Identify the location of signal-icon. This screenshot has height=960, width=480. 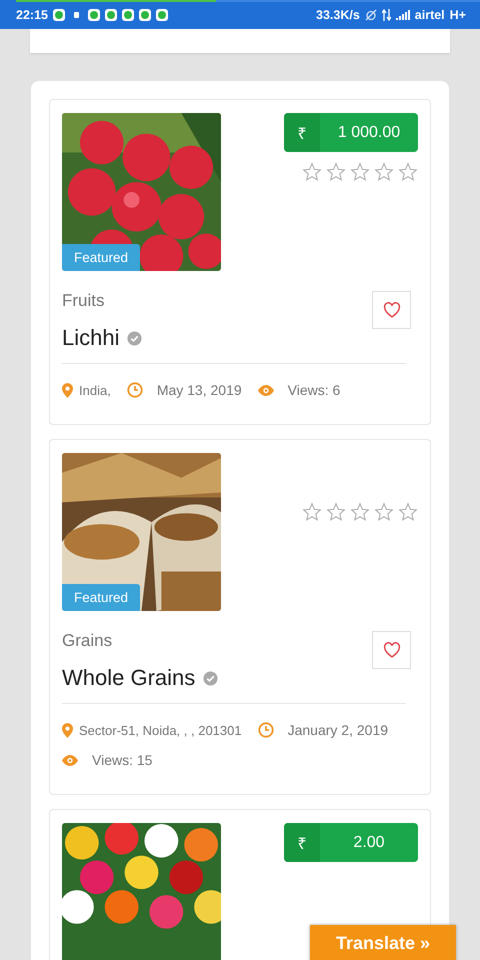
(403, 15).